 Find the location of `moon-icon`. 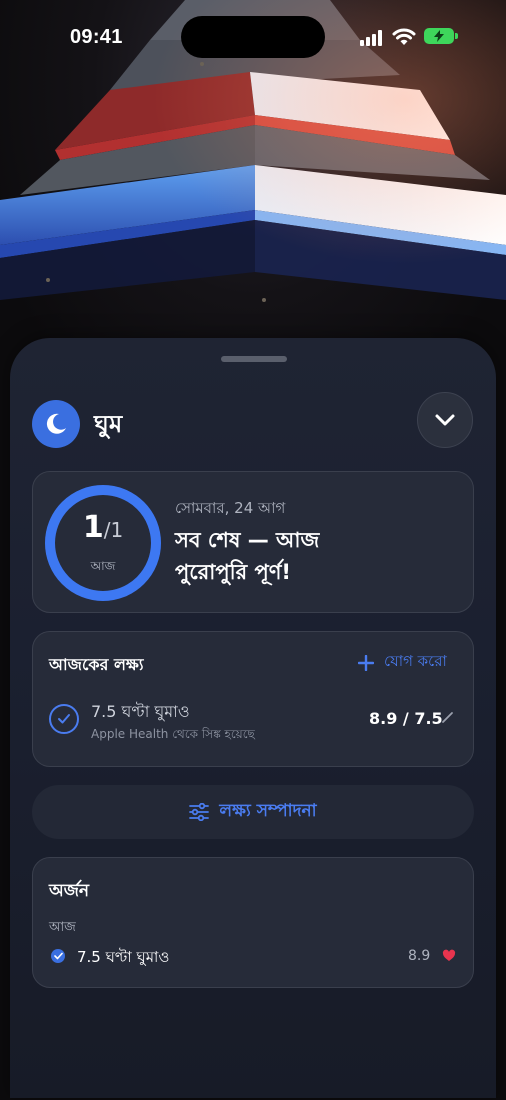

moon-icon is located at coordinates (56, 424).